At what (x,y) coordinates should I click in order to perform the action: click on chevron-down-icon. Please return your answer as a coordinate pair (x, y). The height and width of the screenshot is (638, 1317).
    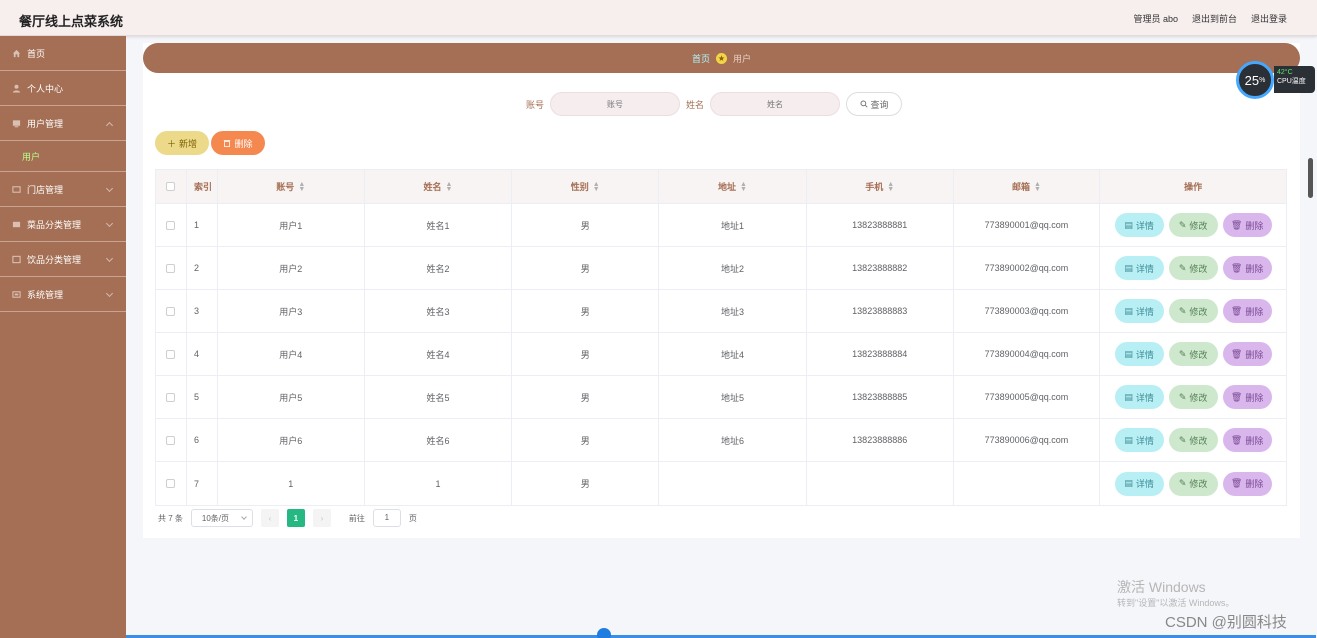
    Looking at the image, I should click on (109, 258).